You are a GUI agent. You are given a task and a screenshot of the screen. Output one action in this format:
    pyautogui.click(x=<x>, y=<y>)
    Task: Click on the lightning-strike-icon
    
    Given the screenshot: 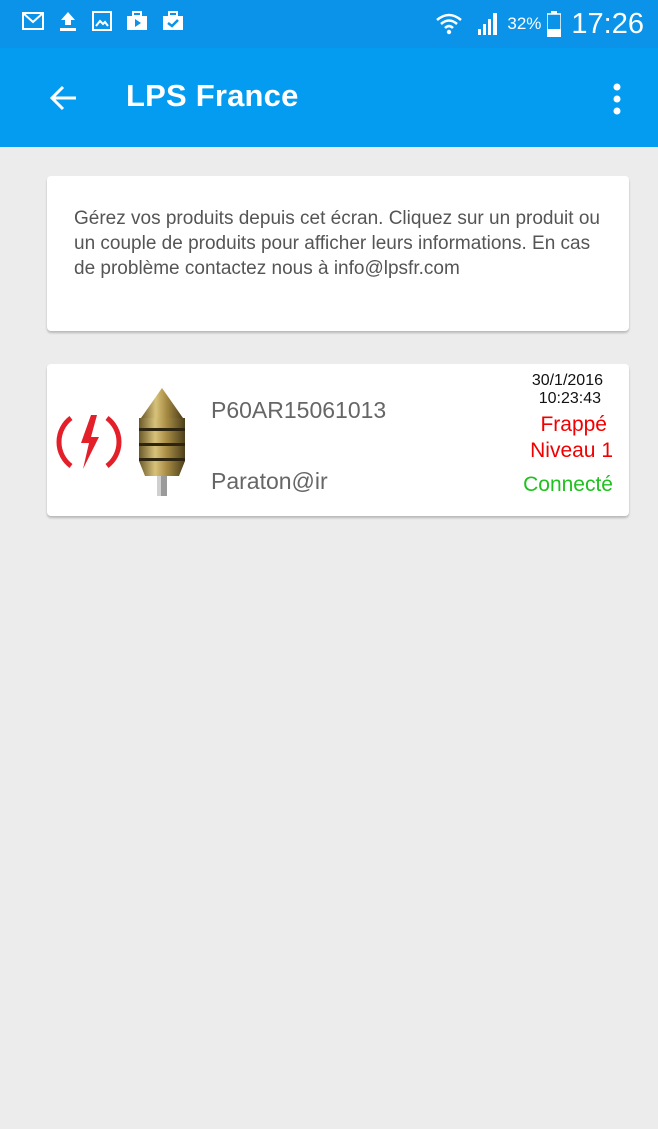 What is the action you would take?
    pyautogui.click(x=89, y=442)
    